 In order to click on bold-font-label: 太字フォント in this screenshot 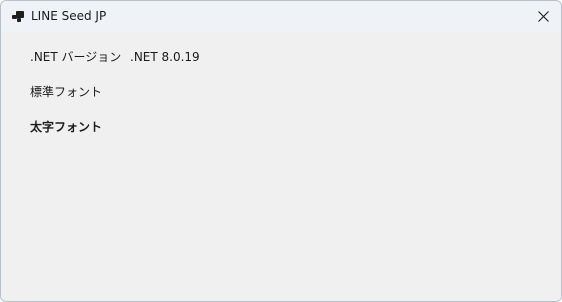, I will do `click(66, 127)`.